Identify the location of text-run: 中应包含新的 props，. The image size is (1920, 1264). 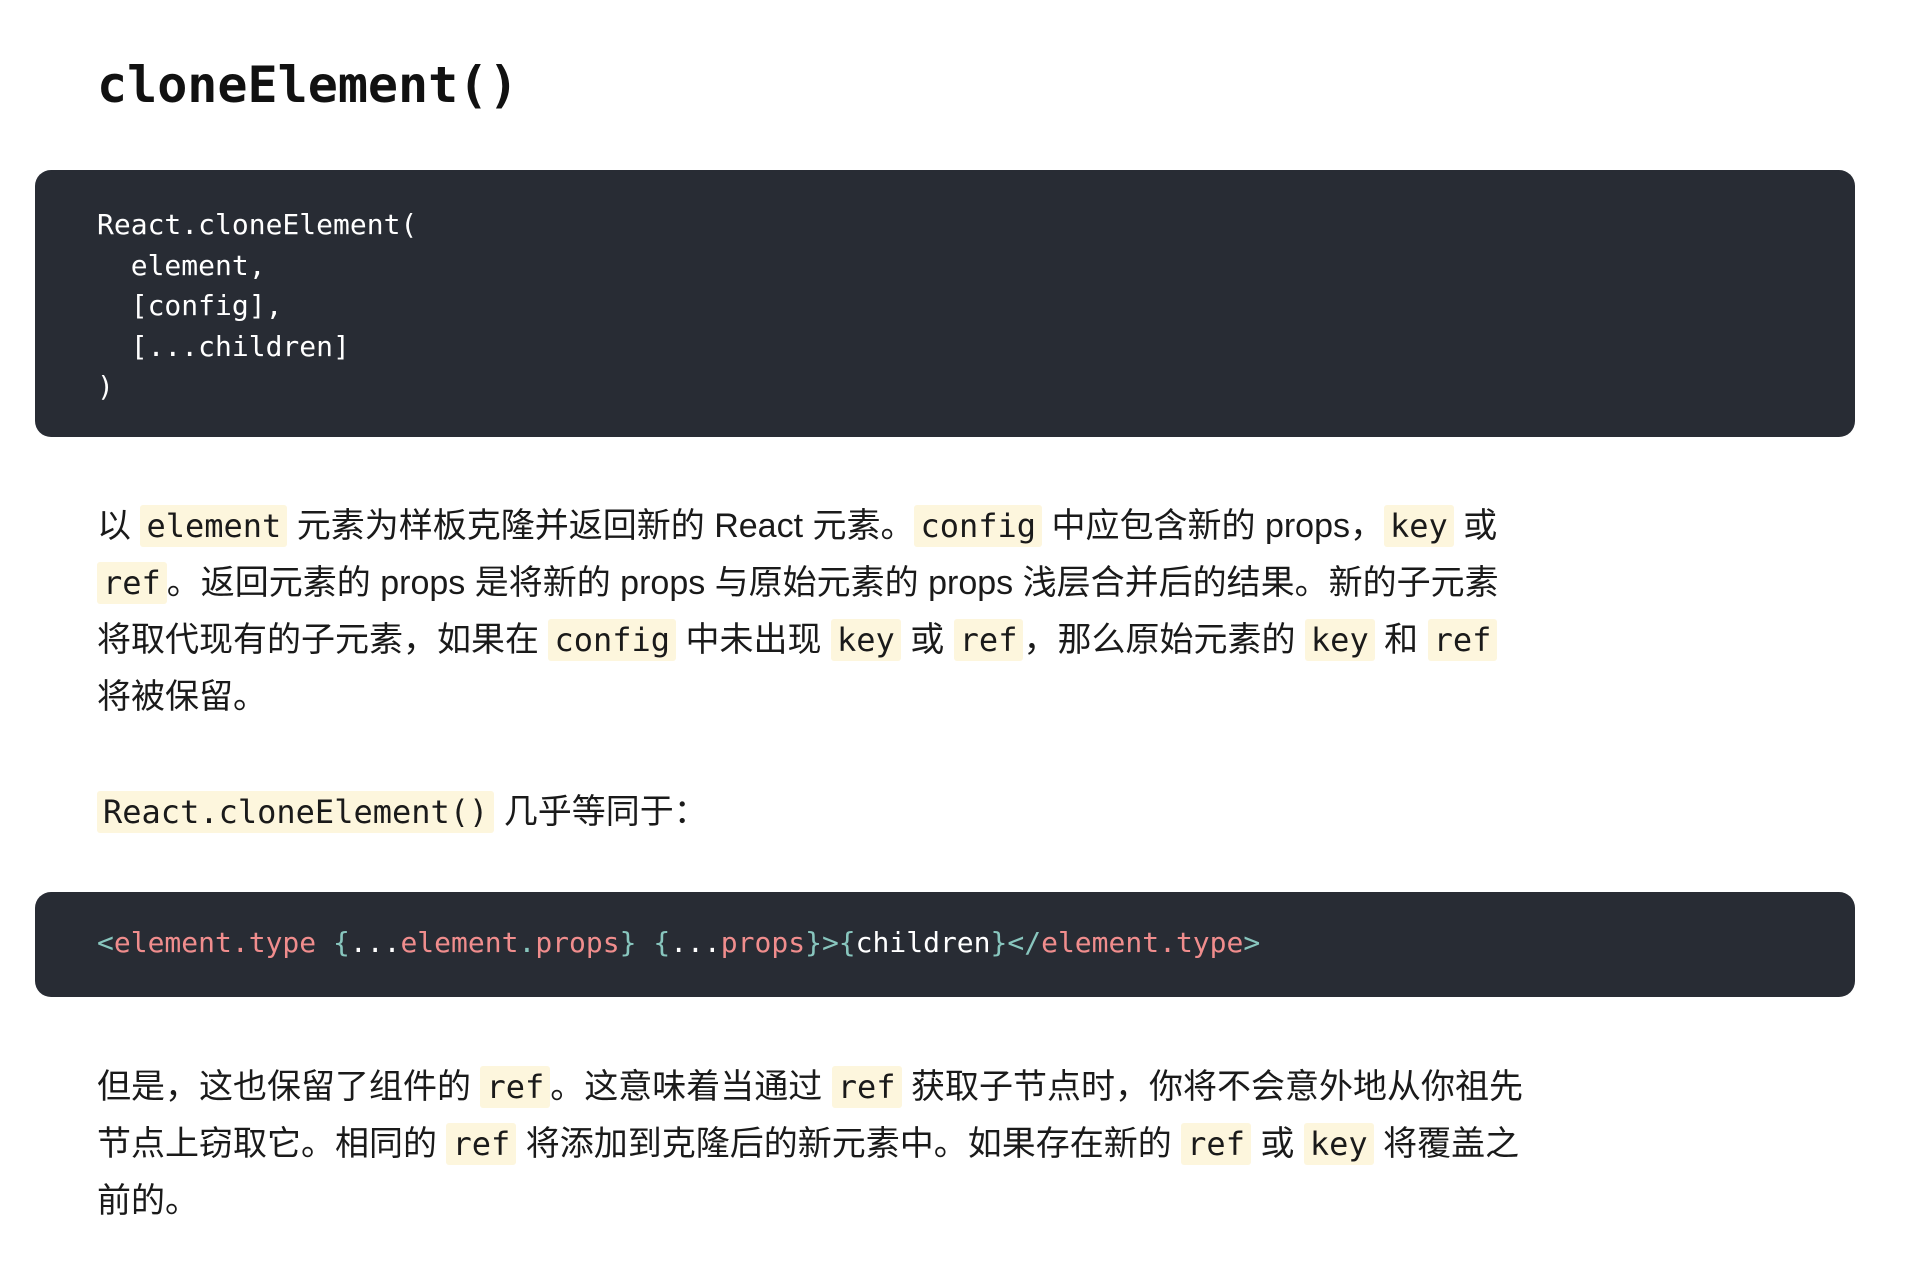
(1213, 526).